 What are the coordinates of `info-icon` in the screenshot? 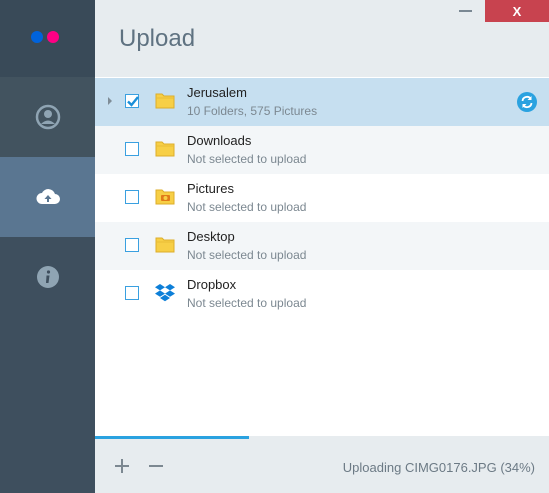 It's located at (47, 277).